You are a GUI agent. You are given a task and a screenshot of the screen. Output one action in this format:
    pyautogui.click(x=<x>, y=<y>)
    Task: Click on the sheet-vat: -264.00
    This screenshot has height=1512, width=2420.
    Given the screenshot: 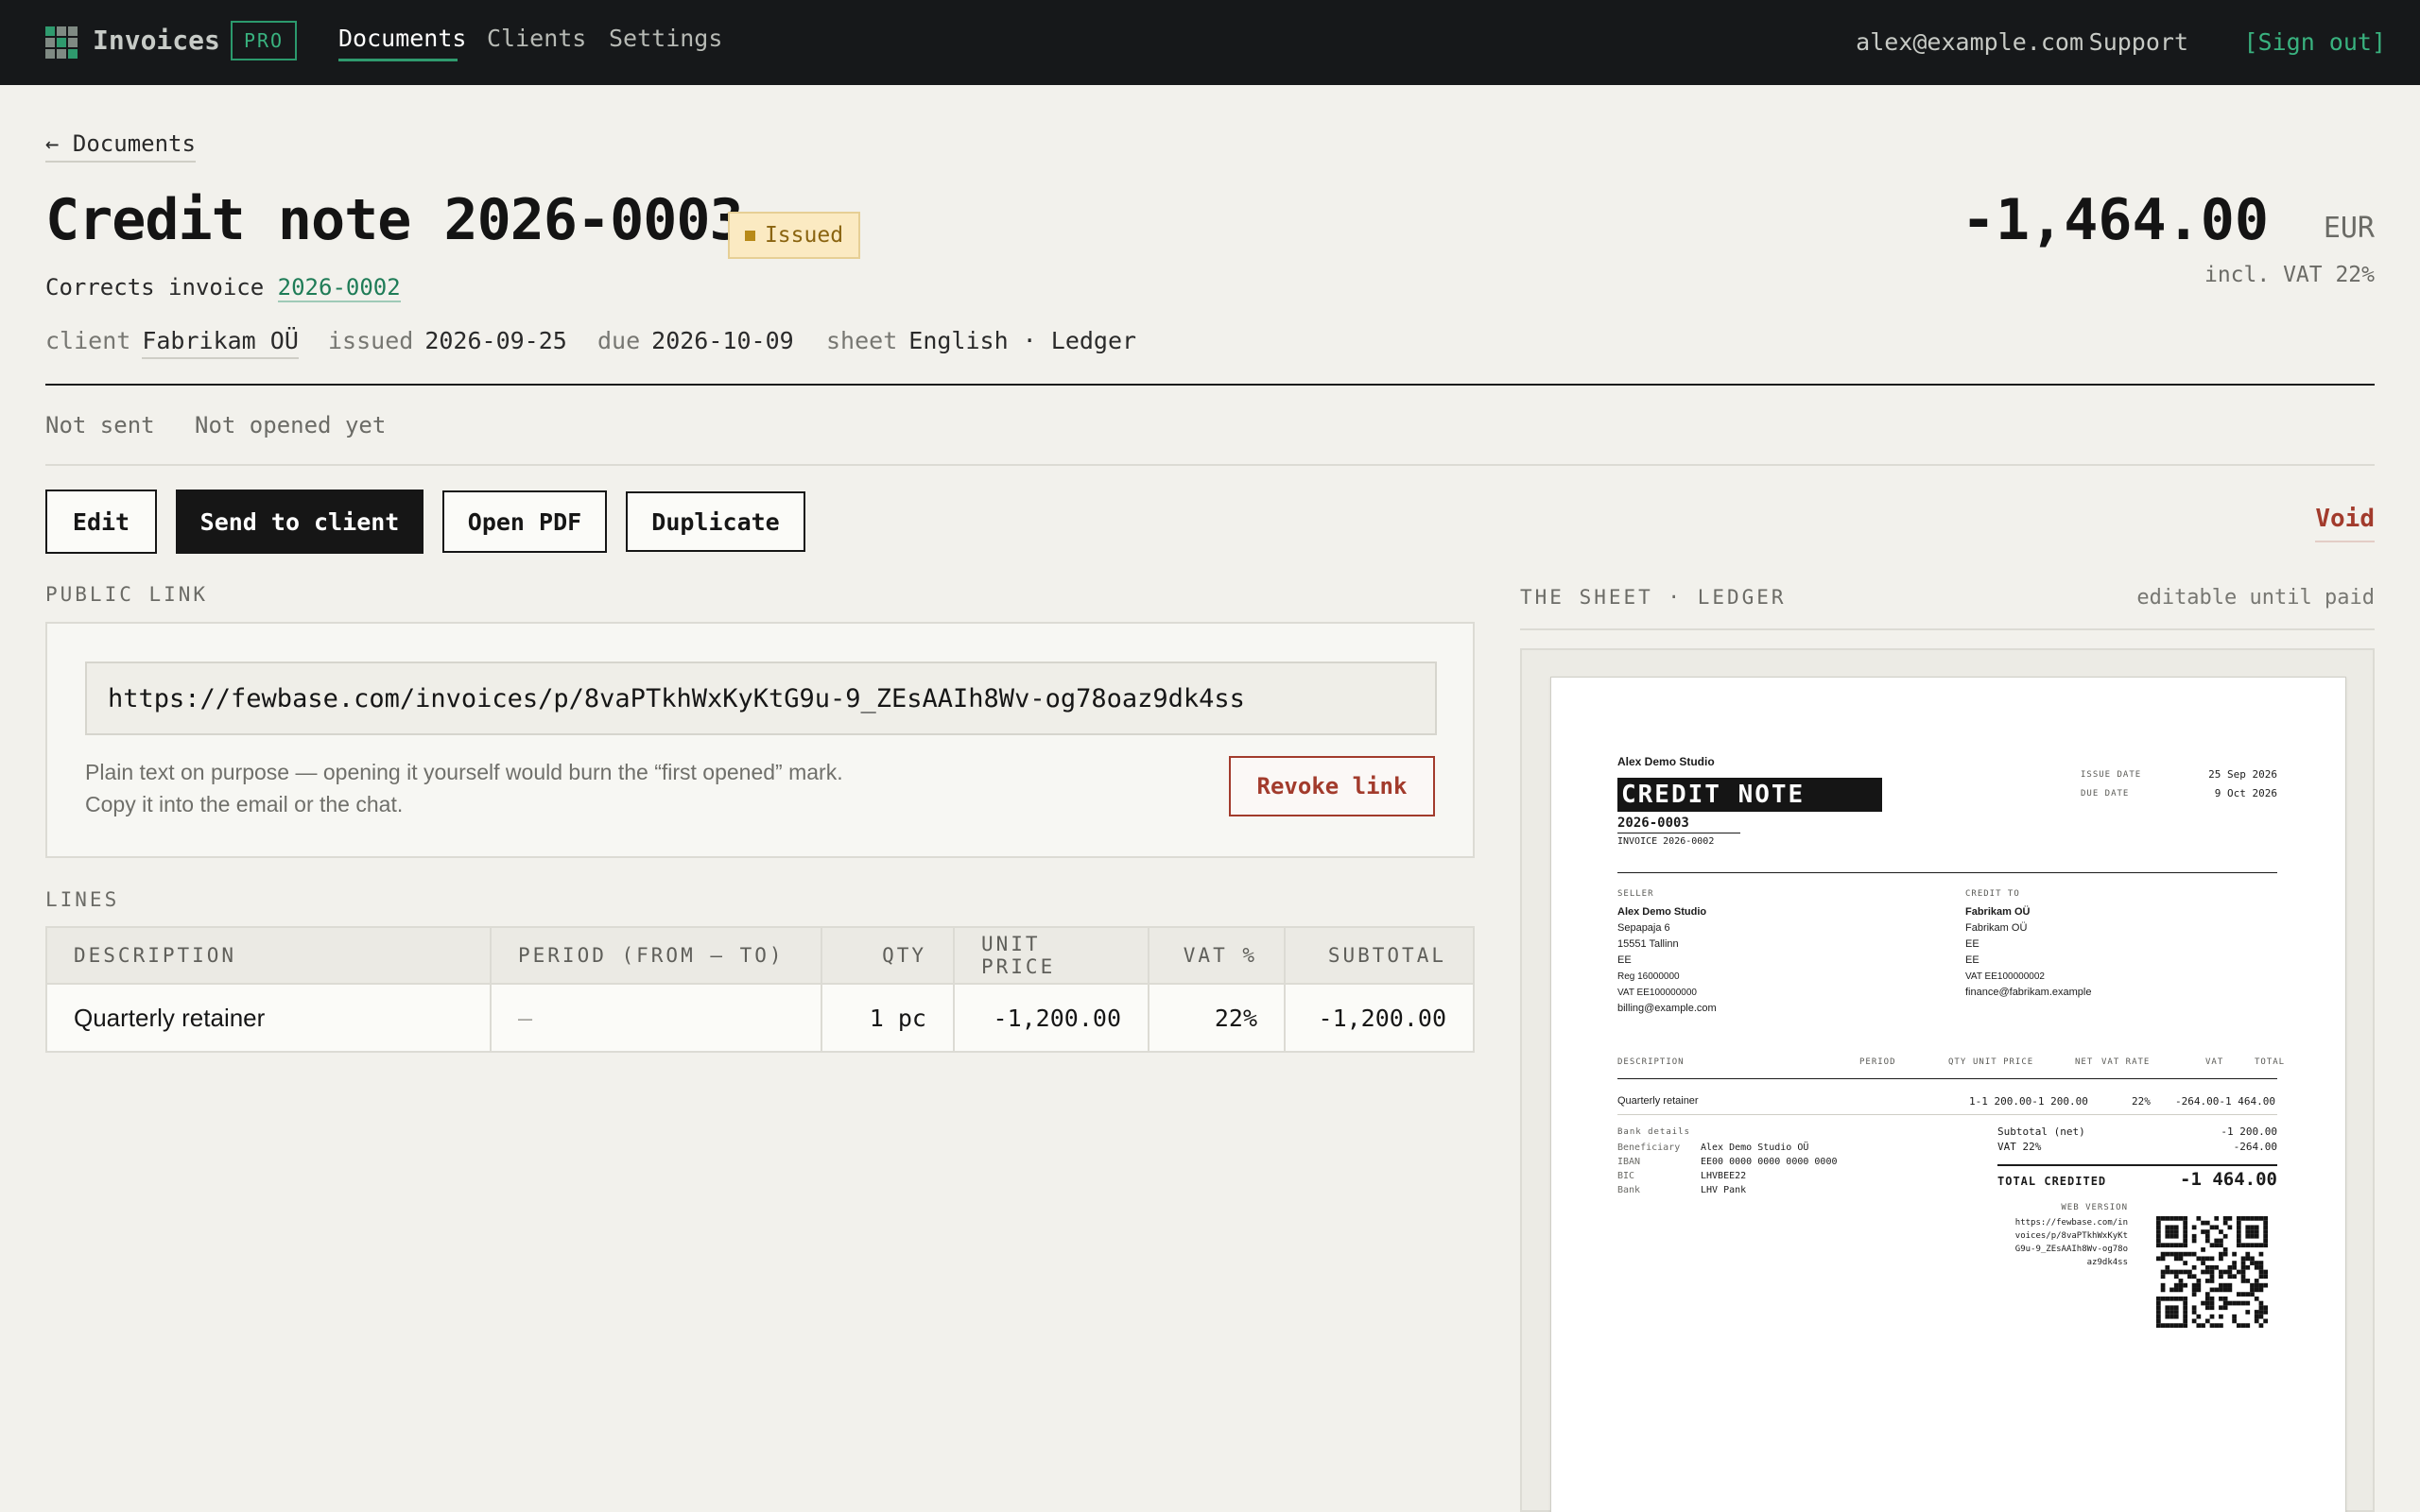 What is the action you would take?
    pyautogui.click(x=2255, y=1147)
    